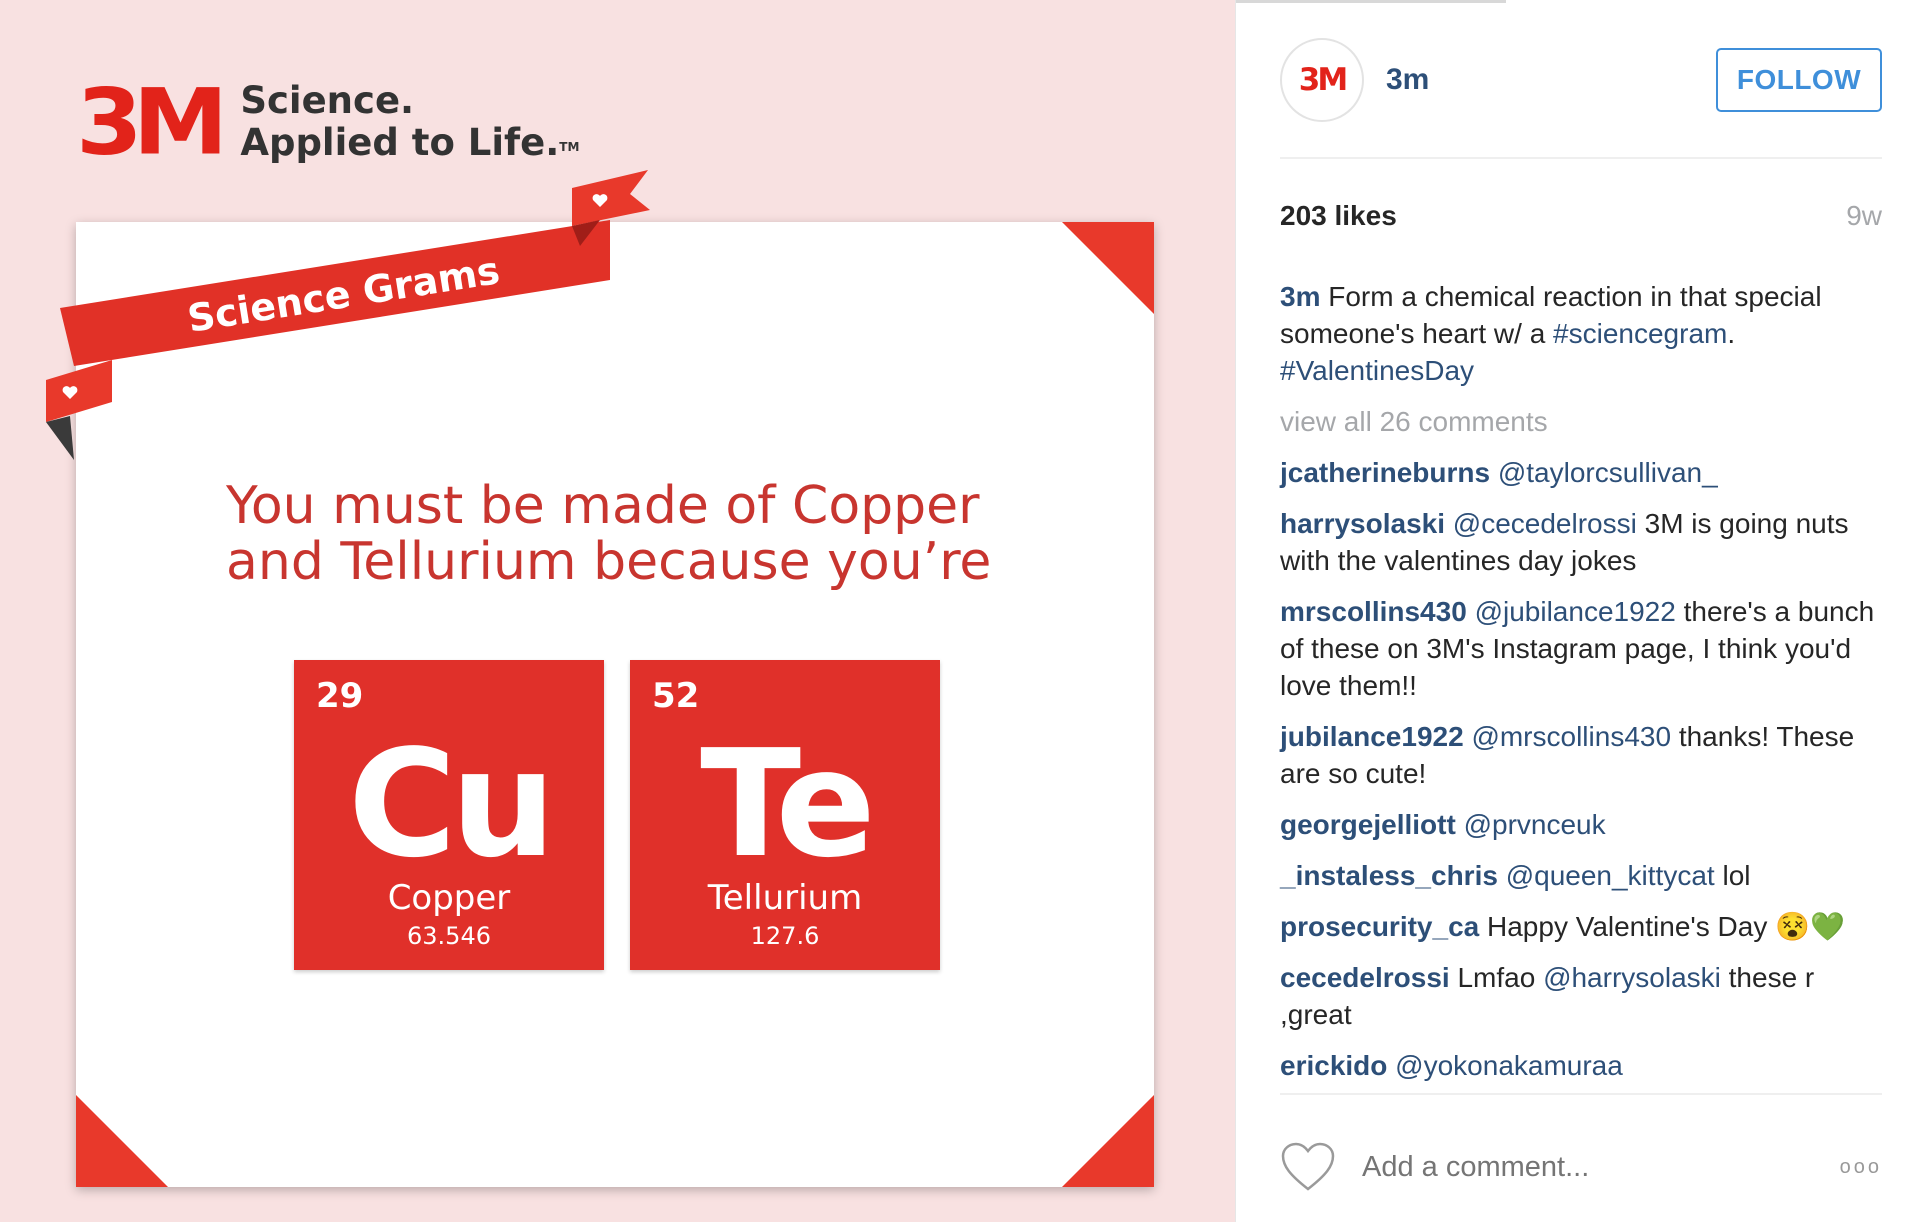 This screenshot has height=1222, width=1912. Describe the element at coordinates (1799, 80) in the screenshot. I see `follow-button: FOLLOW` at that location.